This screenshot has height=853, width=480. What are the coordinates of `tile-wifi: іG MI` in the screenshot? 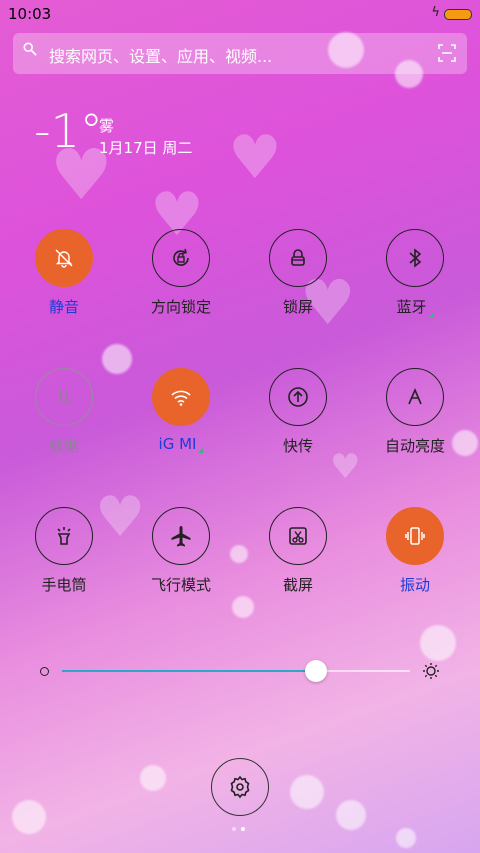 It's located at (181, 410).